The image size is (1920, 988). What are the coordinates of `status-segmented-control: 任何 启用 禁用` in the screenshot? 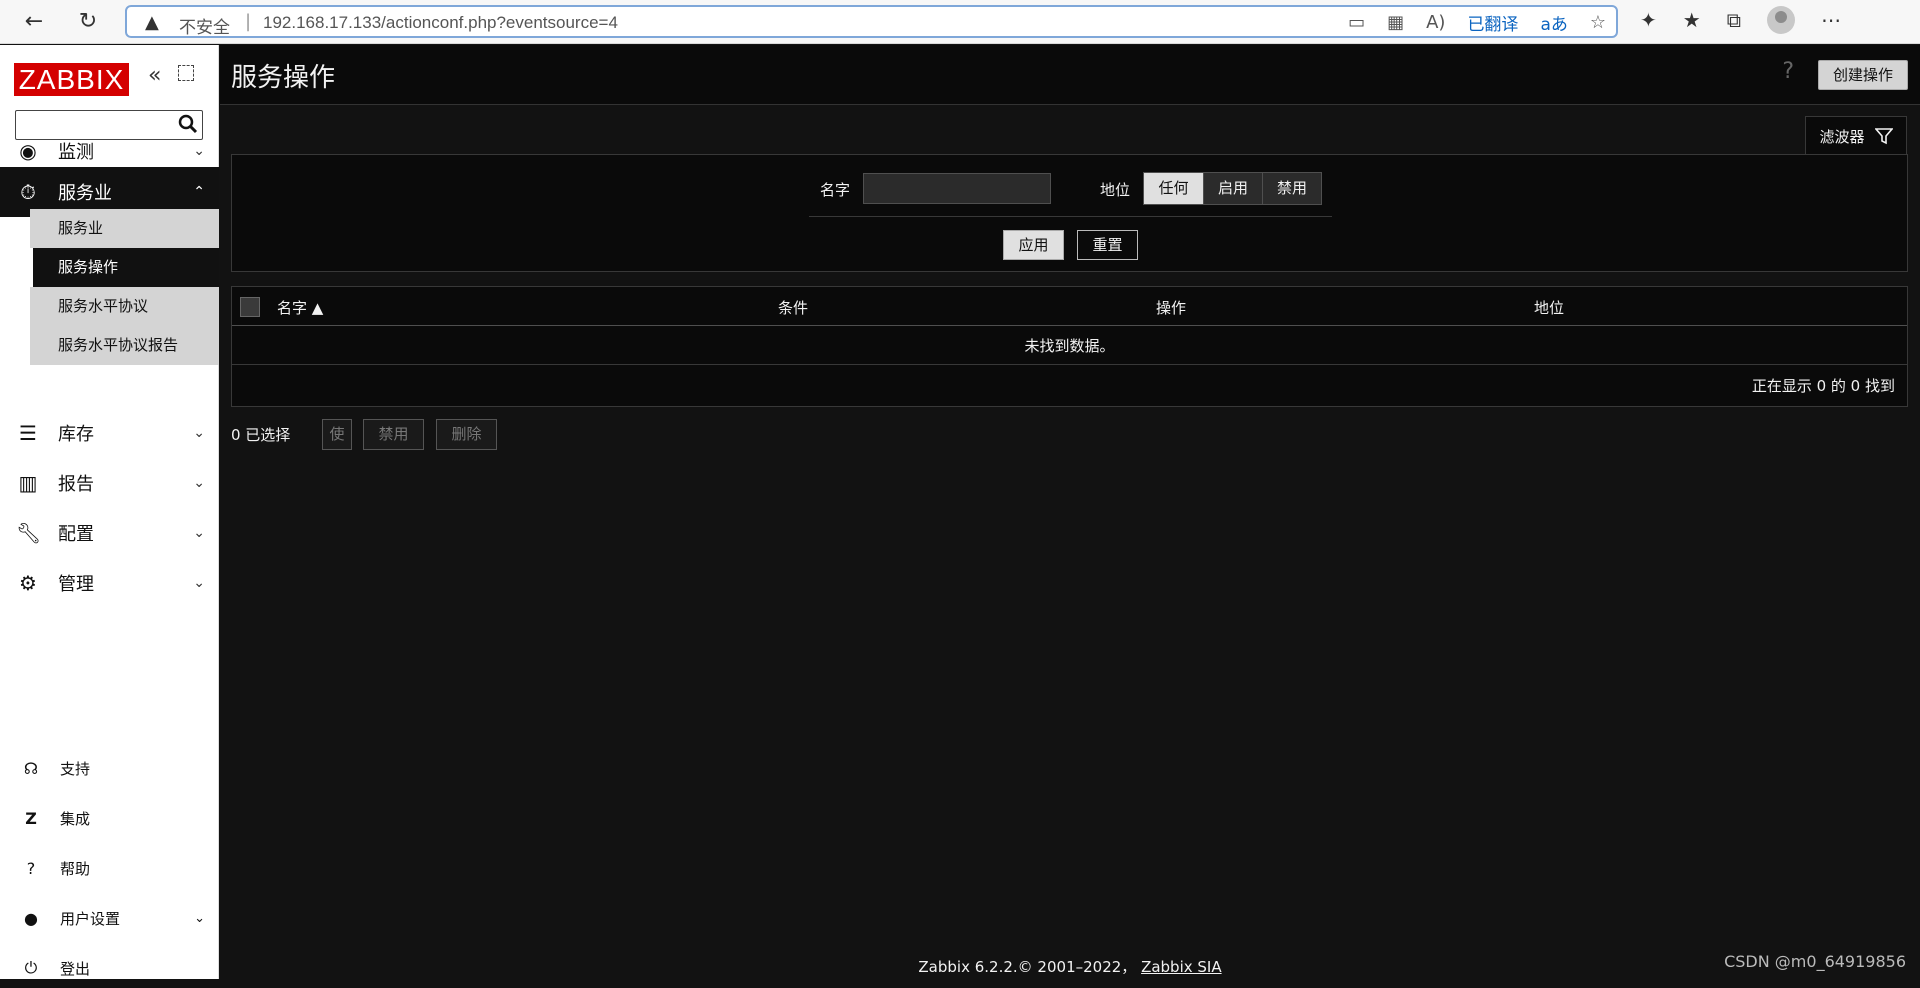 It's located at (1232, 188).